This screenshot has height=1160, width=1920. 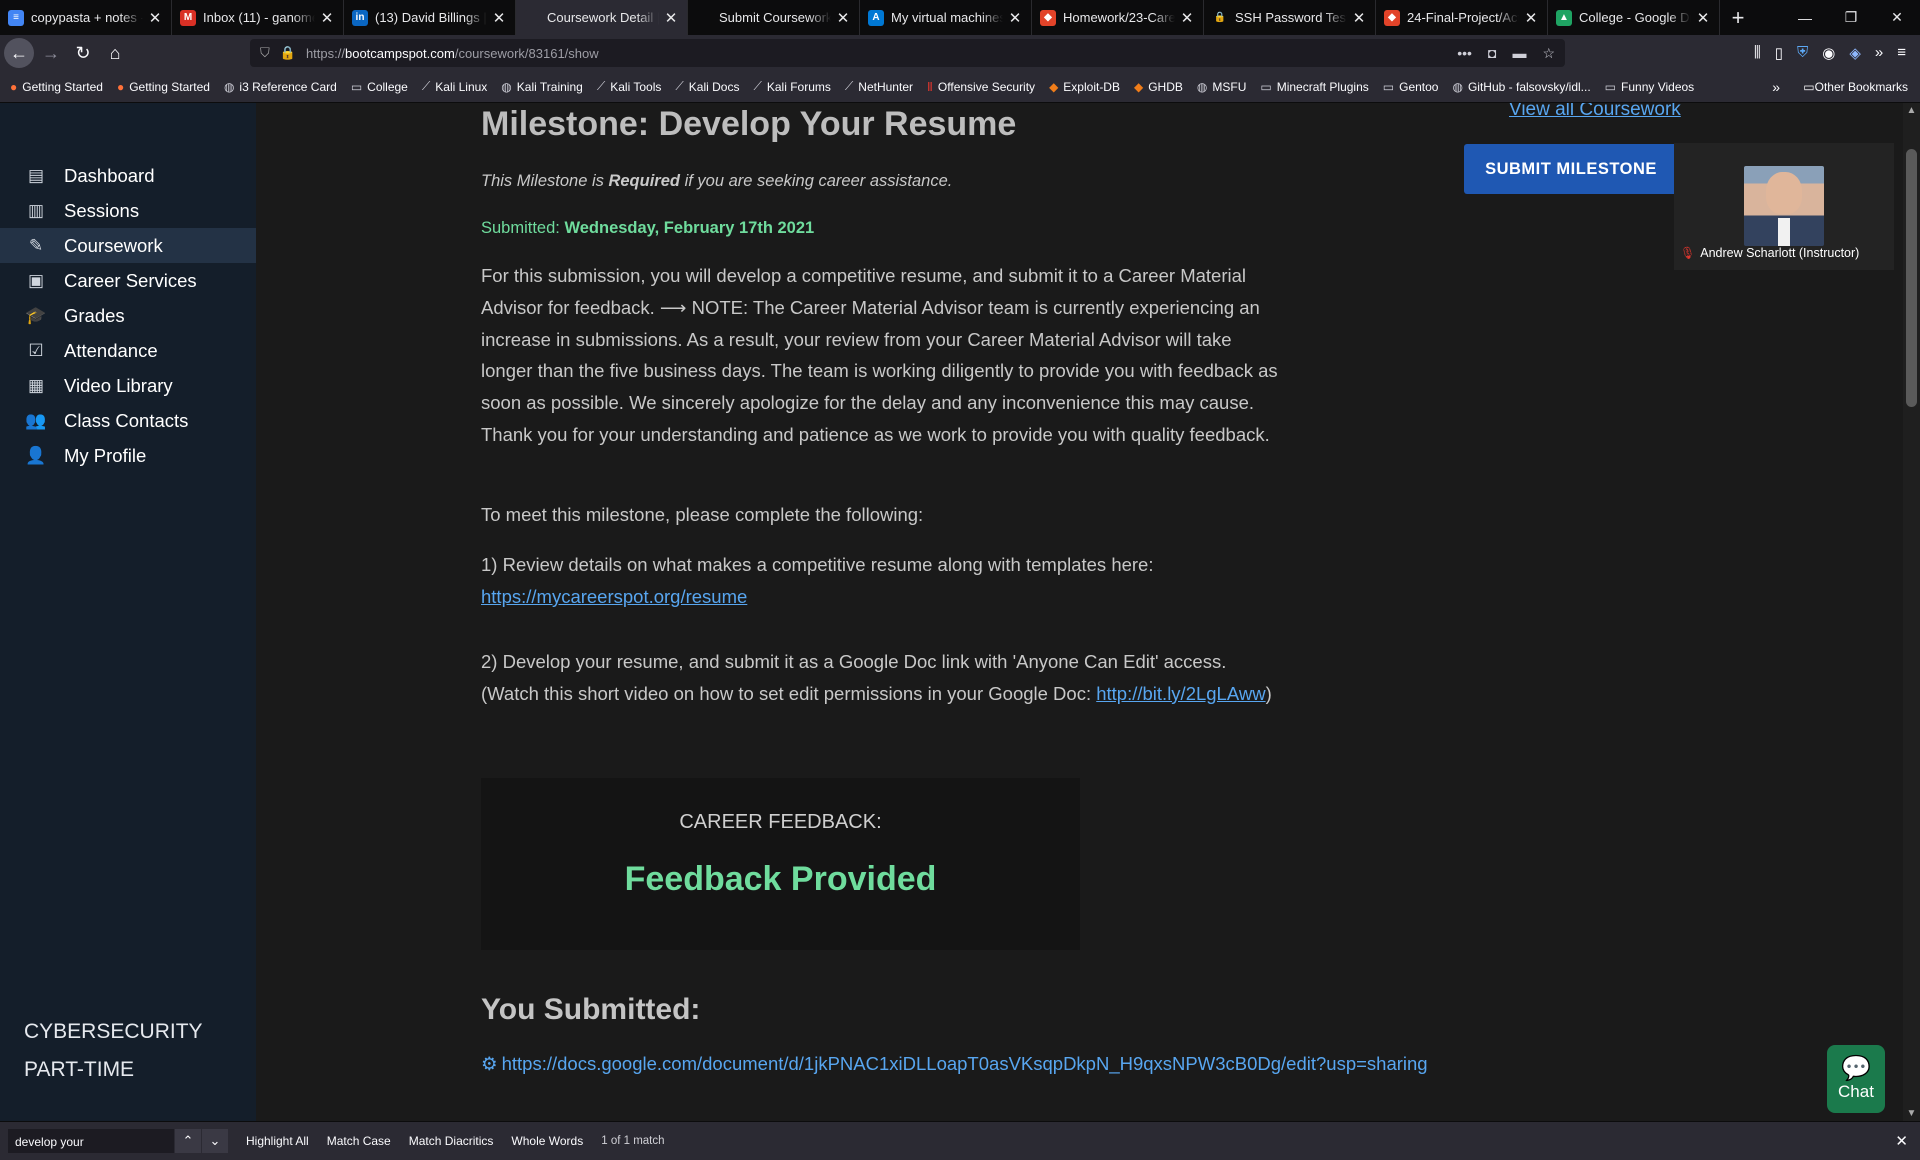 I want to click on bookmark-star-icon: ☆, so click(x=1548, y=53).